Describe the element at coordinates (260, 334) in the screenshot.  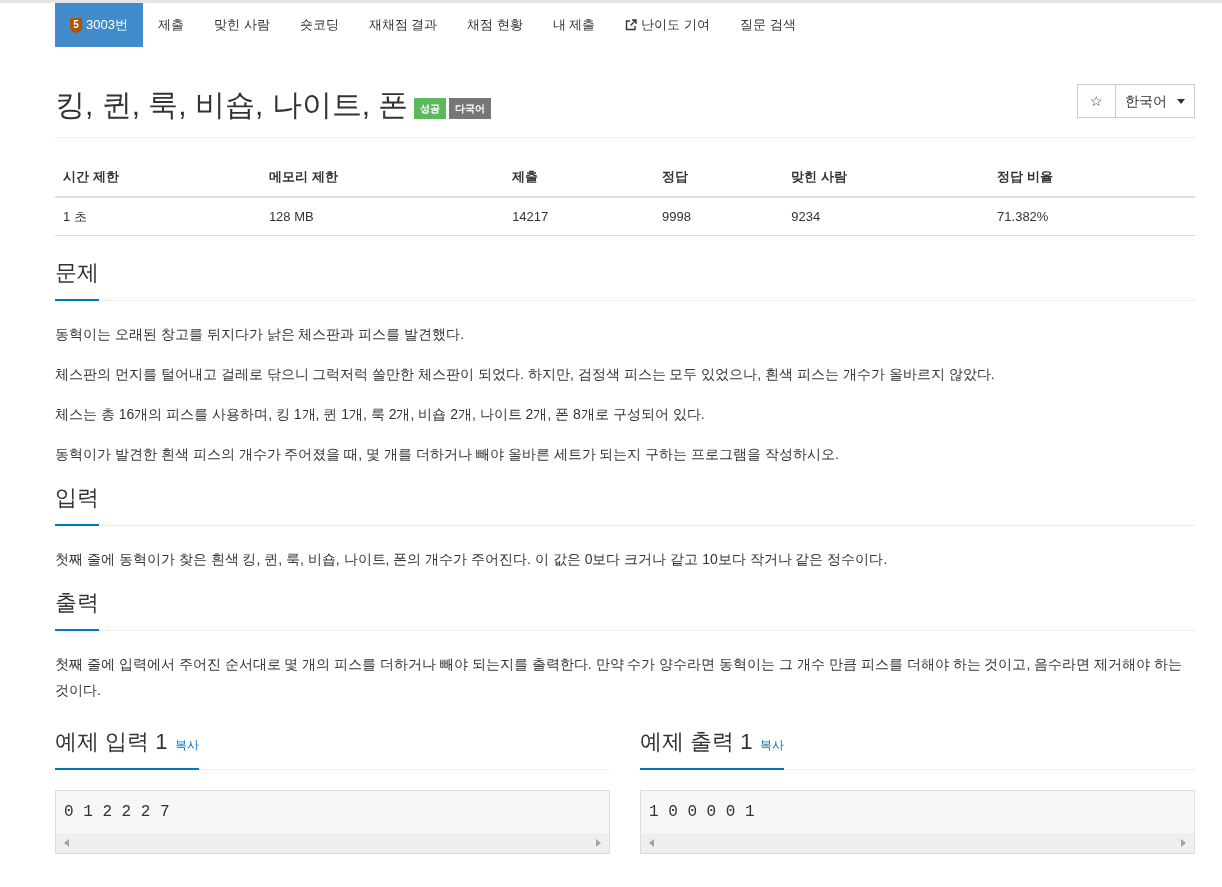
I see `paragraph: 동혁이는 오래된 창고를 뒤지다가 낡은 체스판과 피스를 발견했다.` at that location.